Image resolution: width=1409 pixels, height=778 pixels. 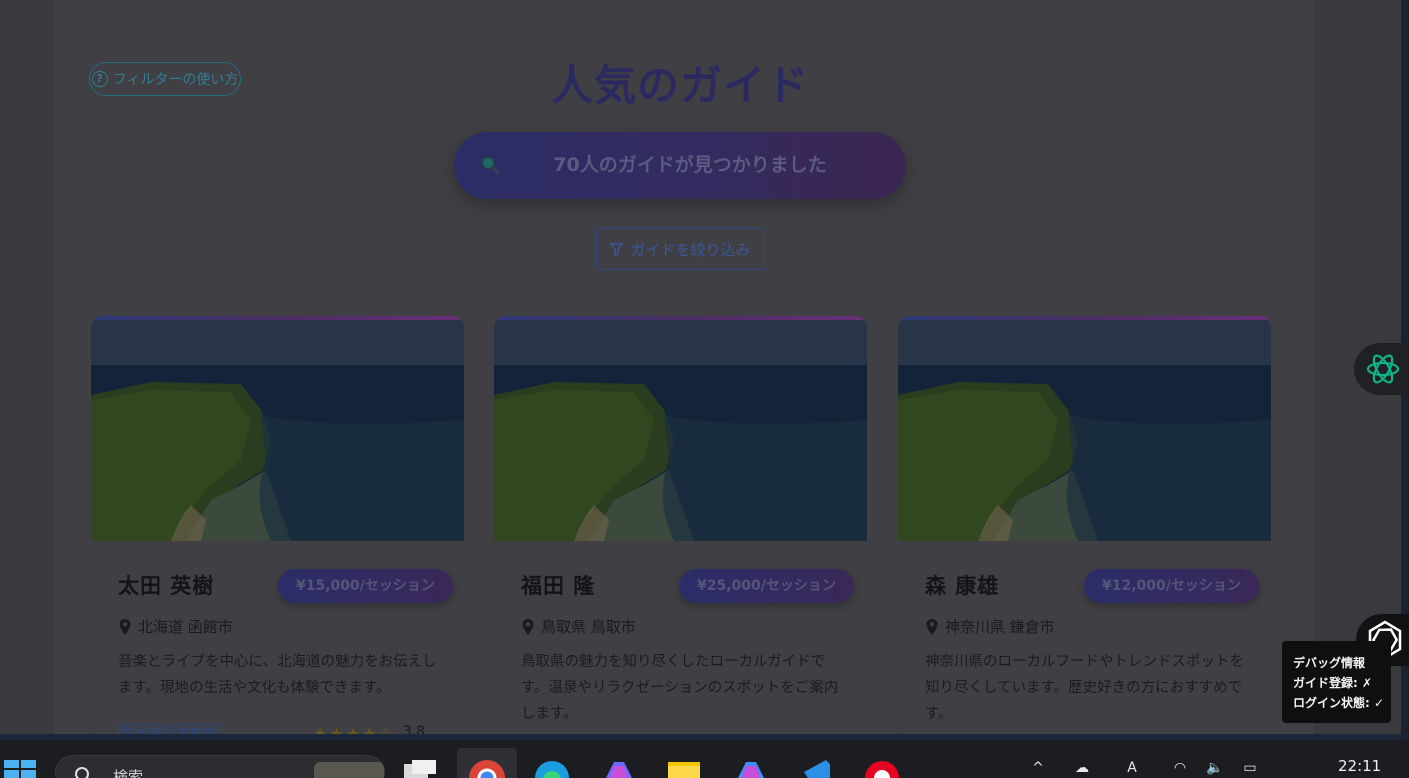 I want to click on debug-guide-registration: ガイド登録: ✗, so click(x=1333, y=683).